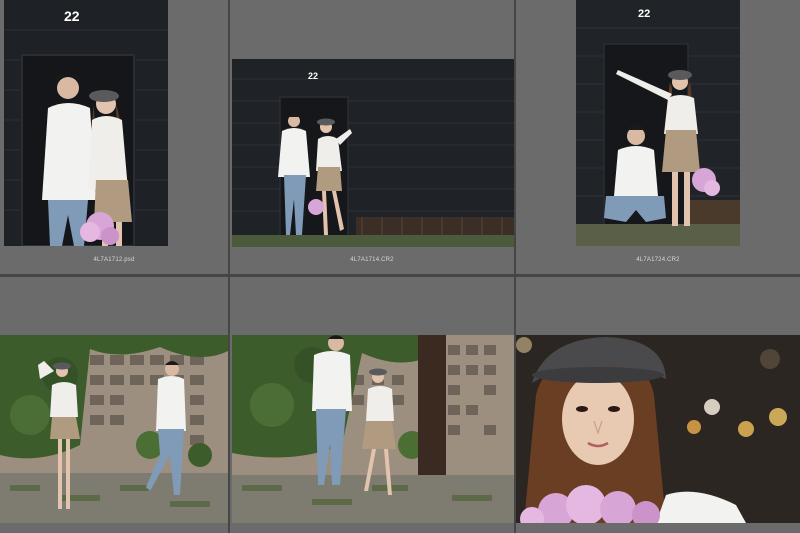 The image size is (800, 533). What do you see at coordinates (373, 153) in the screenshot?
I see `photo-thumbnail-2: 22` at bounding box center [373, 153].